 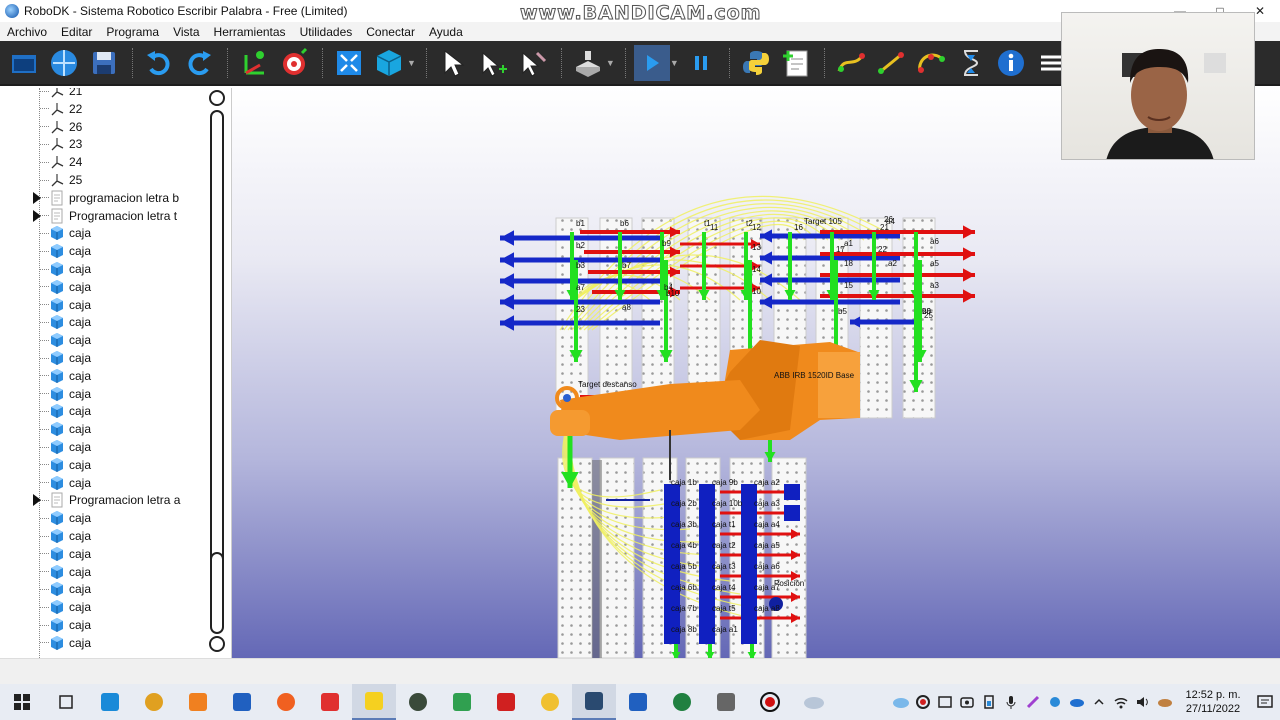 What do you see at coordinates (198, 702) in the screenshot?
I see `sublime-icon` at bounding box center [198, 702].